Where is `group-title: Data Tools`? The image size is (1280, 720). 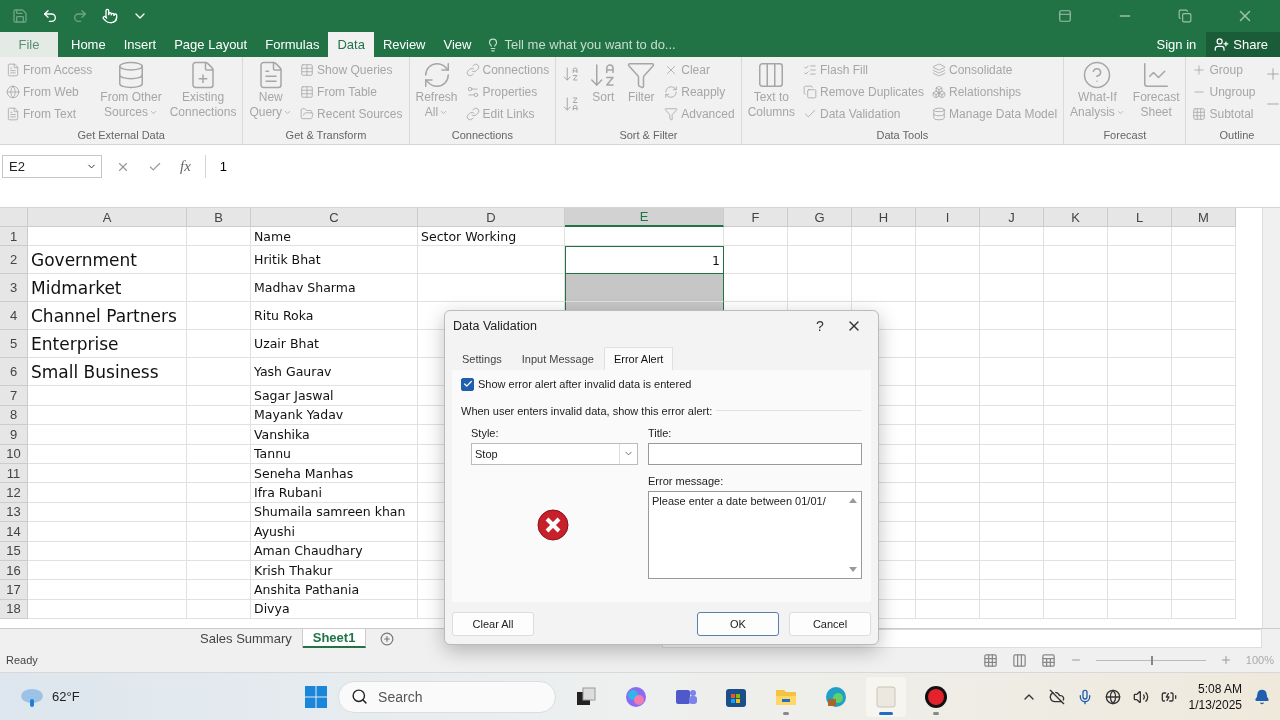 group-title: Data Tools is located at coordinates (902, 136).